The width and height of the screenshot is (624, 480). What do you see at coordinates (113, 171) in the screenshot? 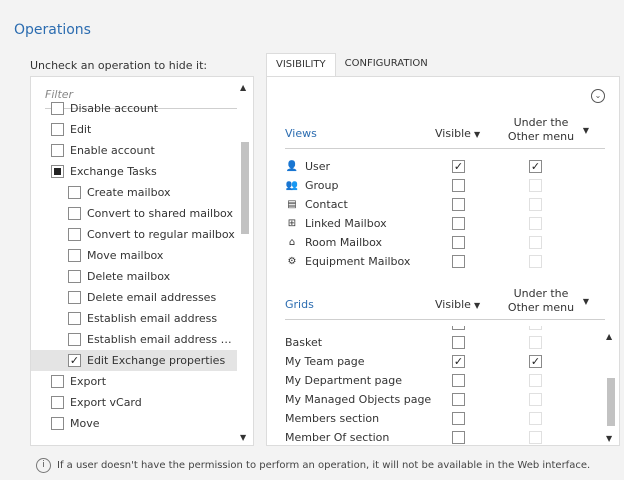
I see `operation-label: Exchange Tasks` at bounding box center [113, 171].